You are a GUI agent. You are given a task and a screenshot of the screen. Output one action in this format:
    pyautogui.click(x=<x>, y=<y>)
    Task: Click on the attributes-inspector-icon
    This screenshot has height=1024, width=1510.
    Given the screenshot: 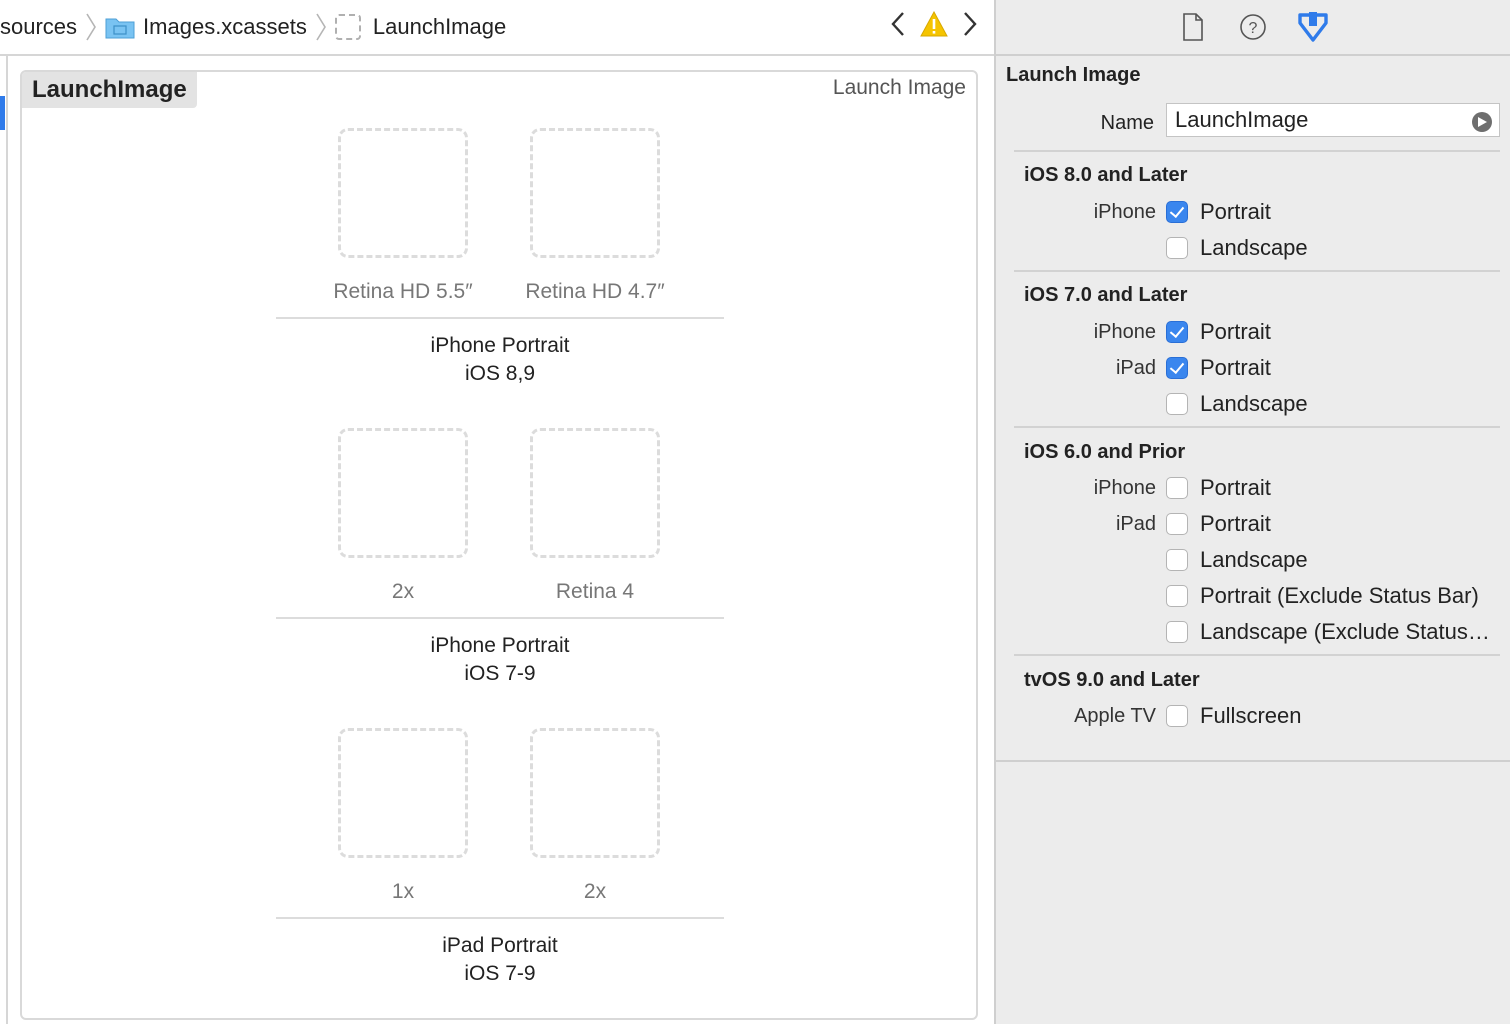 What is the action you would take?
    pyautogui.click(x=1313, y=27)
    